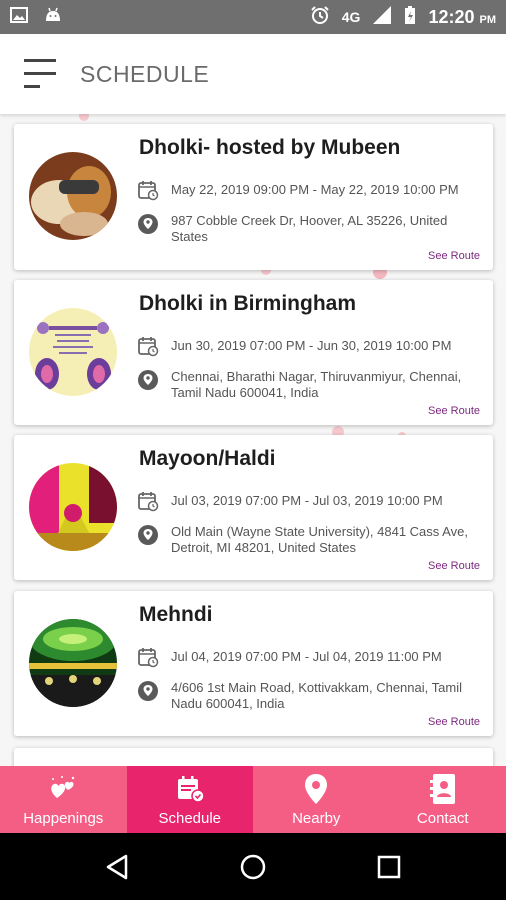 Image resolution: width=506 pixels, height=900 pixels. I want to click on app-bar: SCHEDULE, so click(253, 74).